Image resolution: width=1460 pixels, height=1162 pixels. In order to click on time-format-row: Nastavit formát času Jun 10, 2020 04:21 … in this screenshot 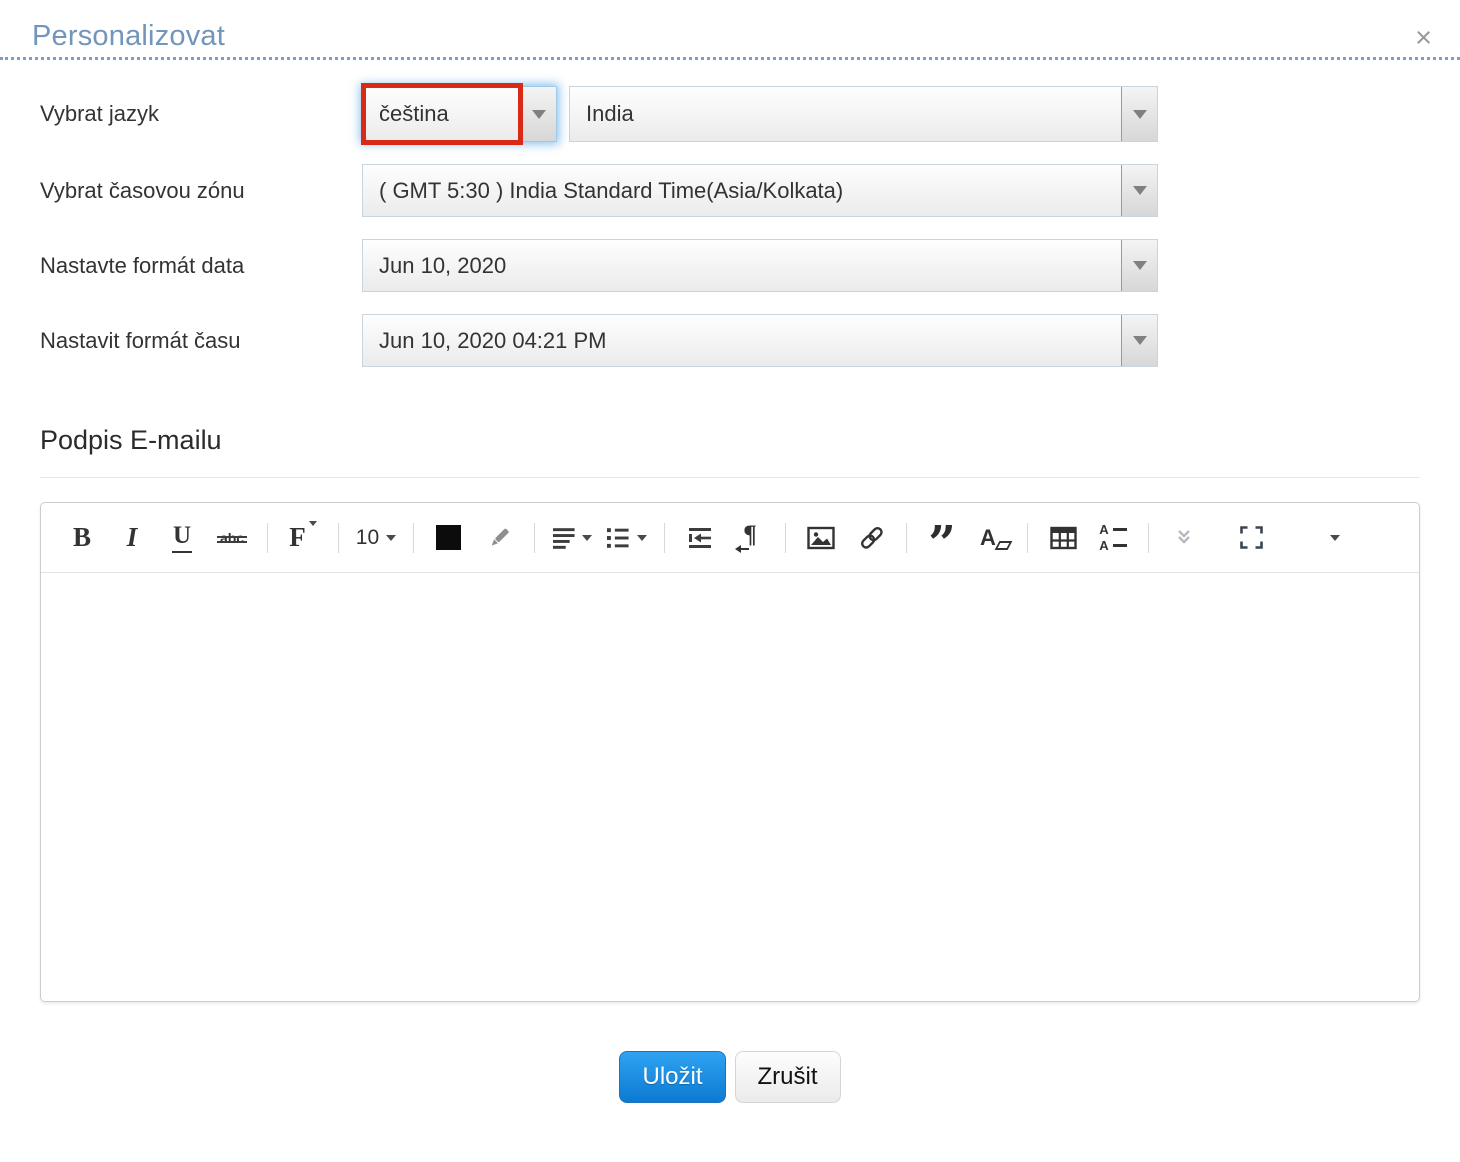, I will do `click(750, 340)`.